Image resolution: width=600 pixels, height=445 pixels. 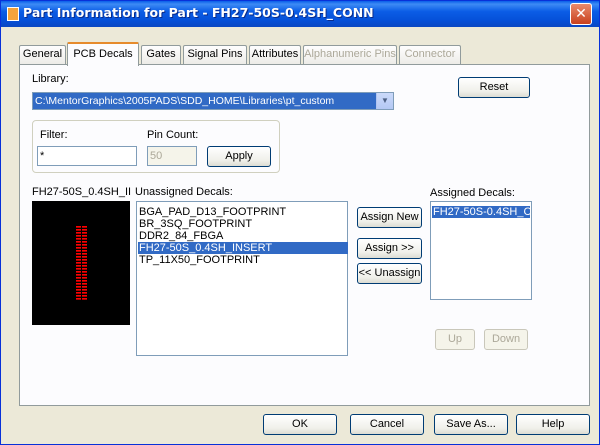 I want to click on tab-gates: Gates, so click(x=161, y=55).